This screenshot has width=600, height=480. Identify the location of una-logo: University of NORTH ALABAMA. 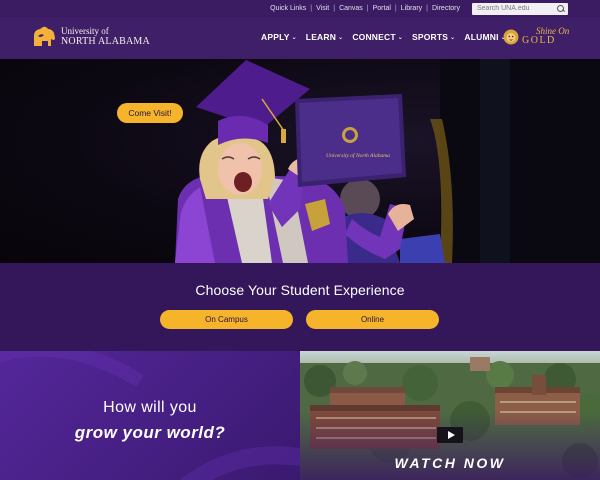
(91, 36).